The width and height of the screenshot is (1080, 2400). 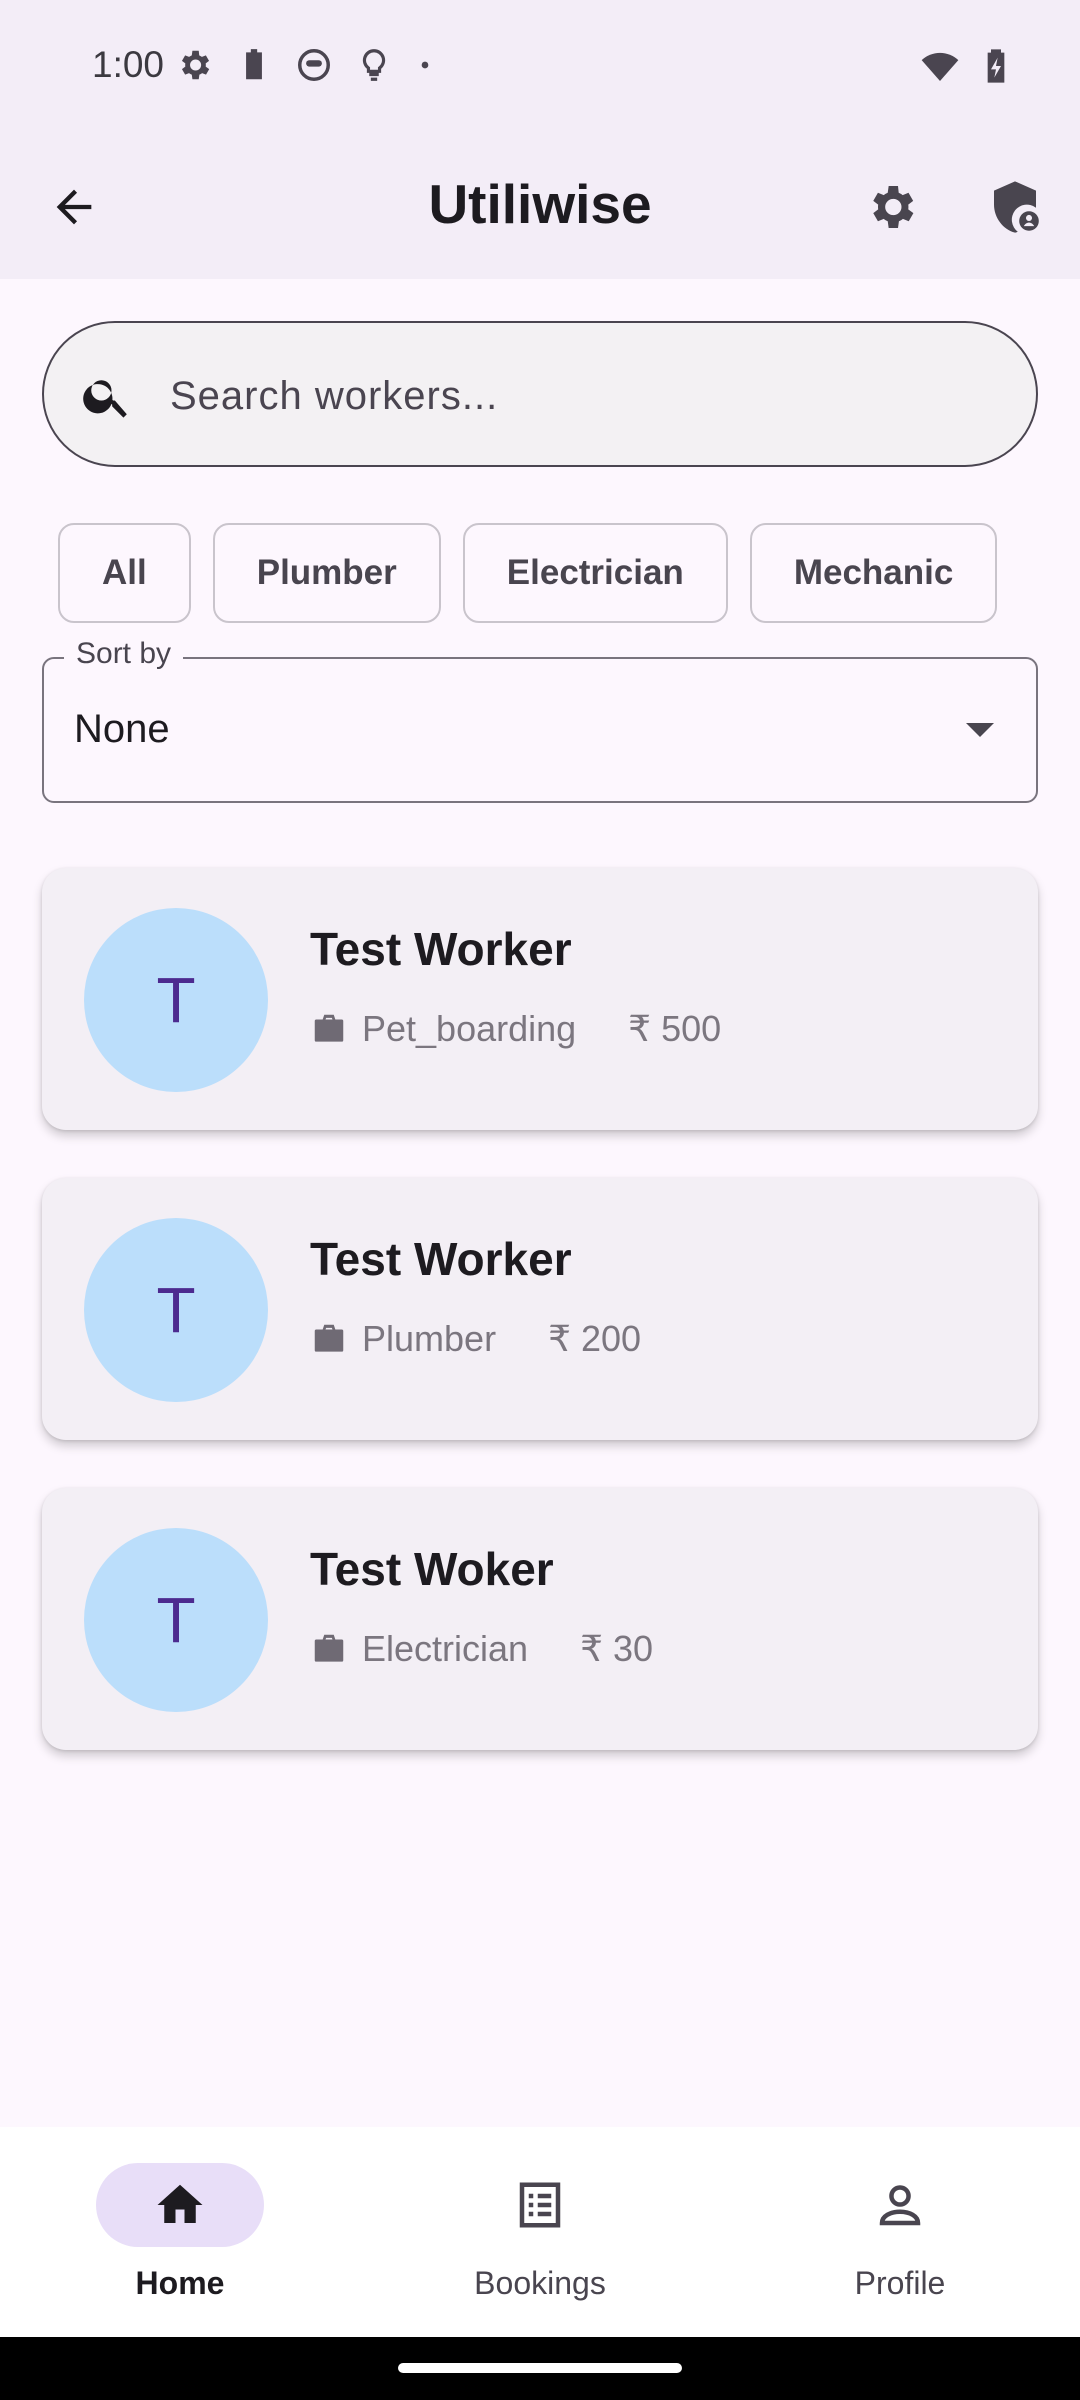 I want to click on category-filter-chips: All Plumber Electrician Mechanic, so click(x=528, y=573).